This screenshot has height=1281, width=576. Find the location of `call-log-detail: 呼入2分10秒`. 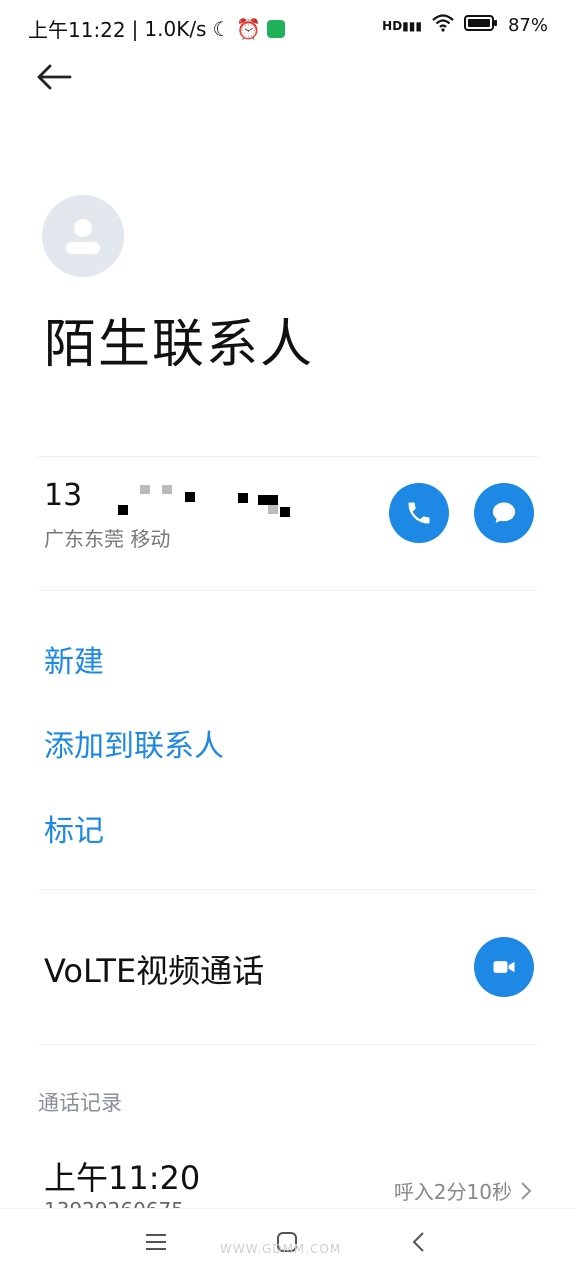

call-log-detail: 呼入2分10秒 is located at coordinates (463, 1190).